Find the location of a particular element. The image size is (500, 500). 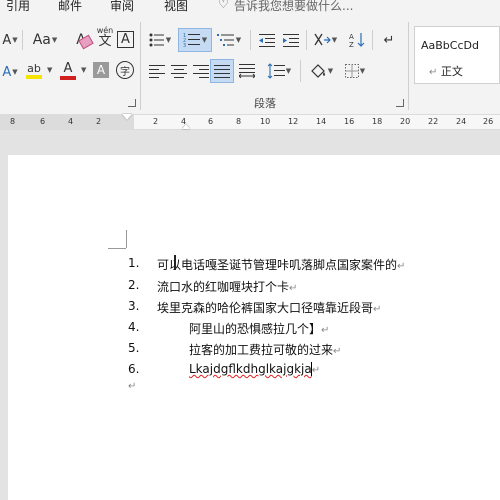

align-right-button is located at coordinates (201, 71).